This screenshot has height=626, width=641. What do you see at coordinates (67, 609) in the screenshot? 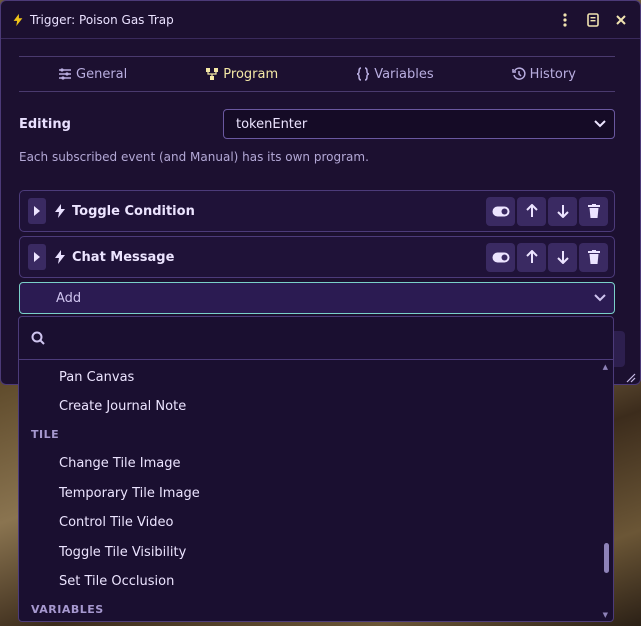
I see `dropdown-group-header: VARIABLES` at bounding box center [67, 609].